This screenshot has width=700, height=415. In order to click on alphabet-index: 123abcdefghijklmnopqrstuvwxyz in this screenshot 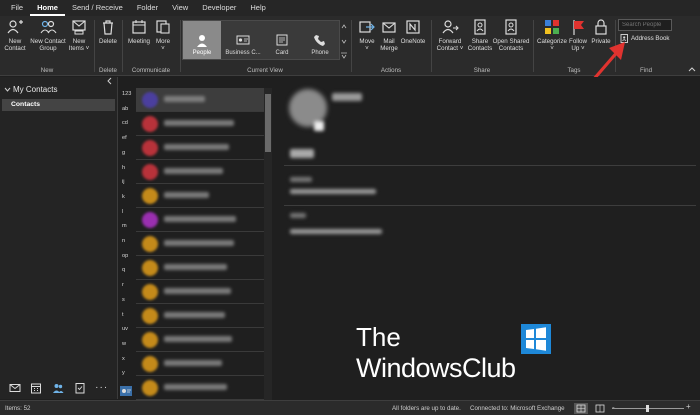, I will do `click(127, 244)`.